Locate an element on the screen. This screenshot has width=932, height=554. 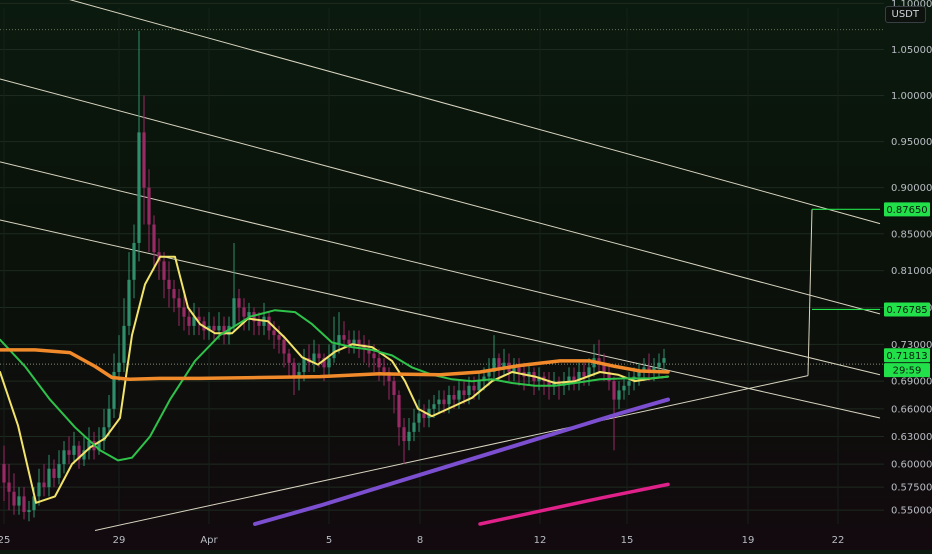
y-tick-label: 0.63000 is located at coordinates (911, 437).